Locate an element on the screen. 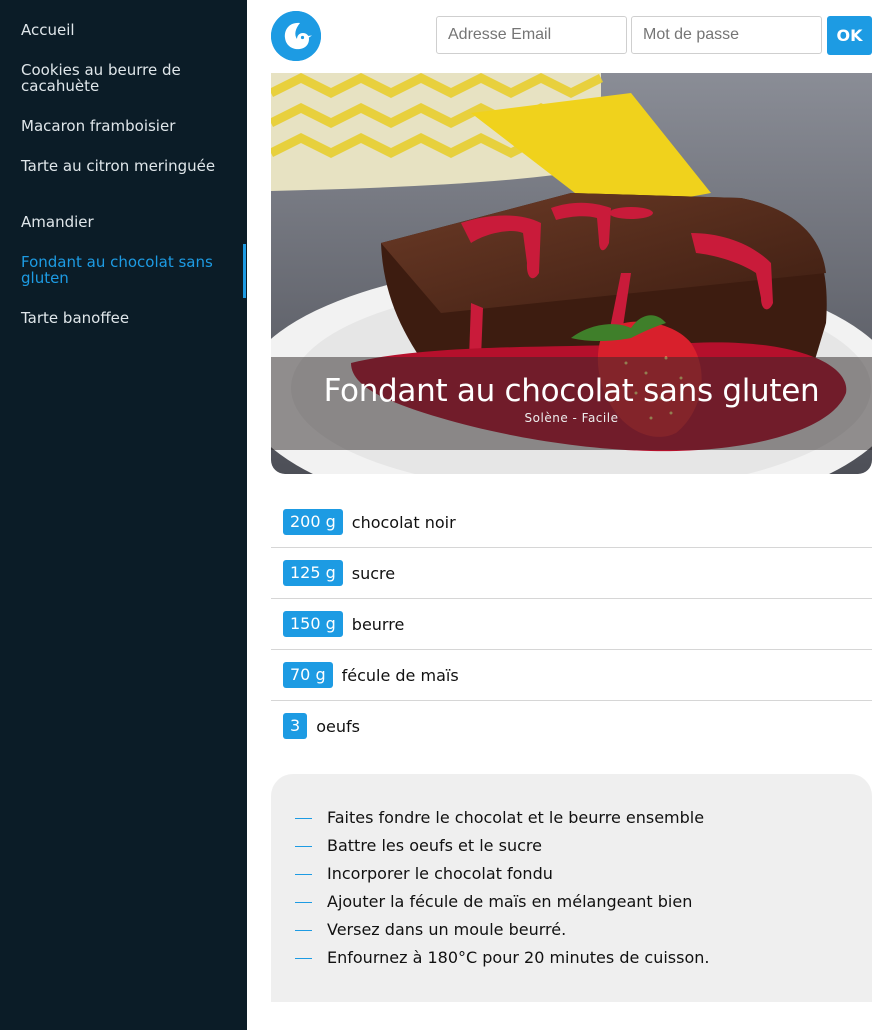 The image size is (896, 1030). ingredient-name: beurre is located at coordinates (378, 624).